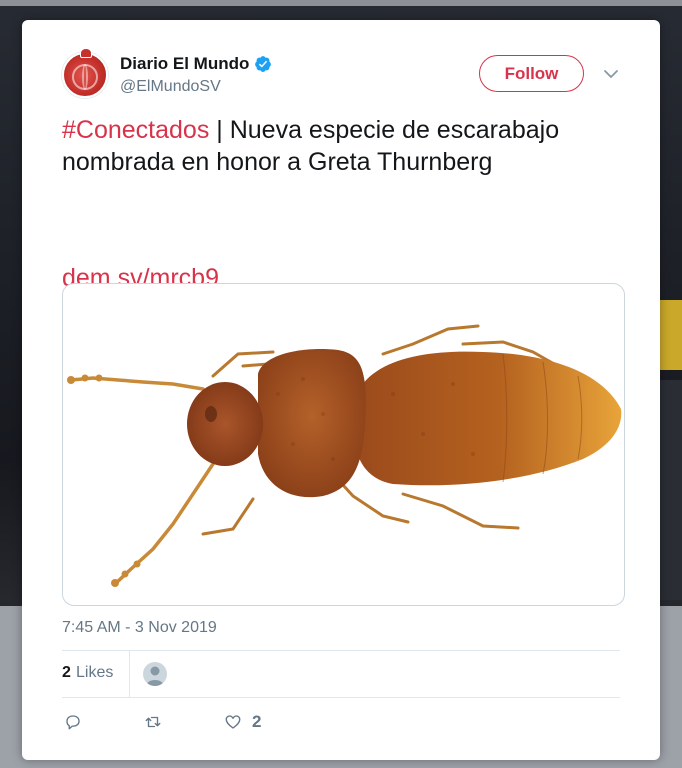 This screenshot has width=682, height=768. Describe the element at coordinates (66, 673) in the screenshot. I see `likes-count: 2` at that location.